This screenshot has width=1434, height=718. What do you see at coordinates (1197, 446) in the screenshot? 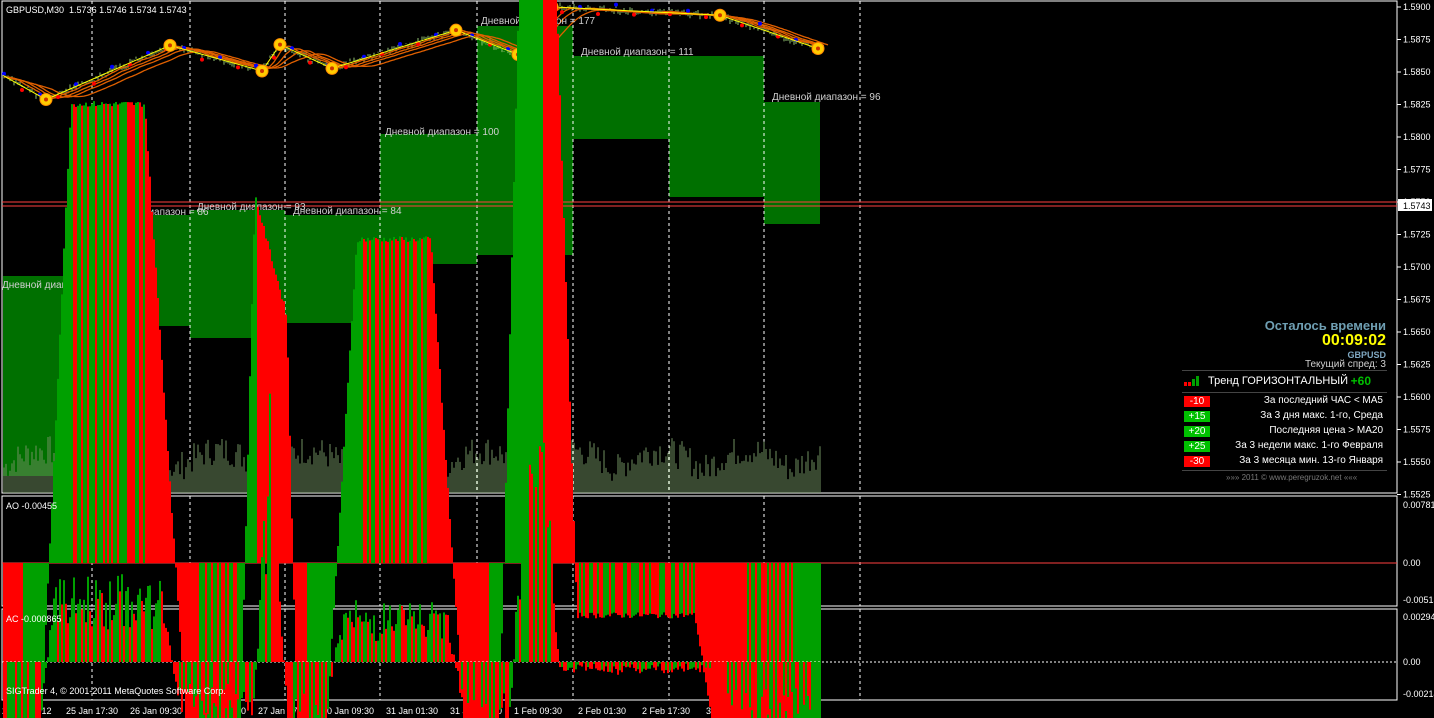
I see `trend-score: +25` at bounding box center [1197, 446].